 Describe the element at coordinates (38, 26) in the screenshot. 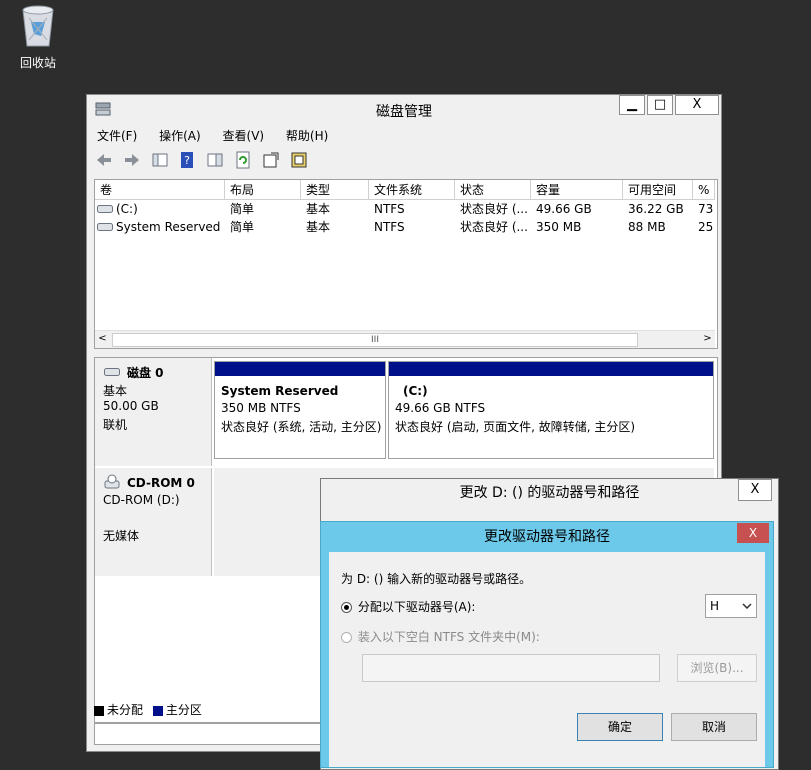

I see `recycle-bin-icon` at that location.